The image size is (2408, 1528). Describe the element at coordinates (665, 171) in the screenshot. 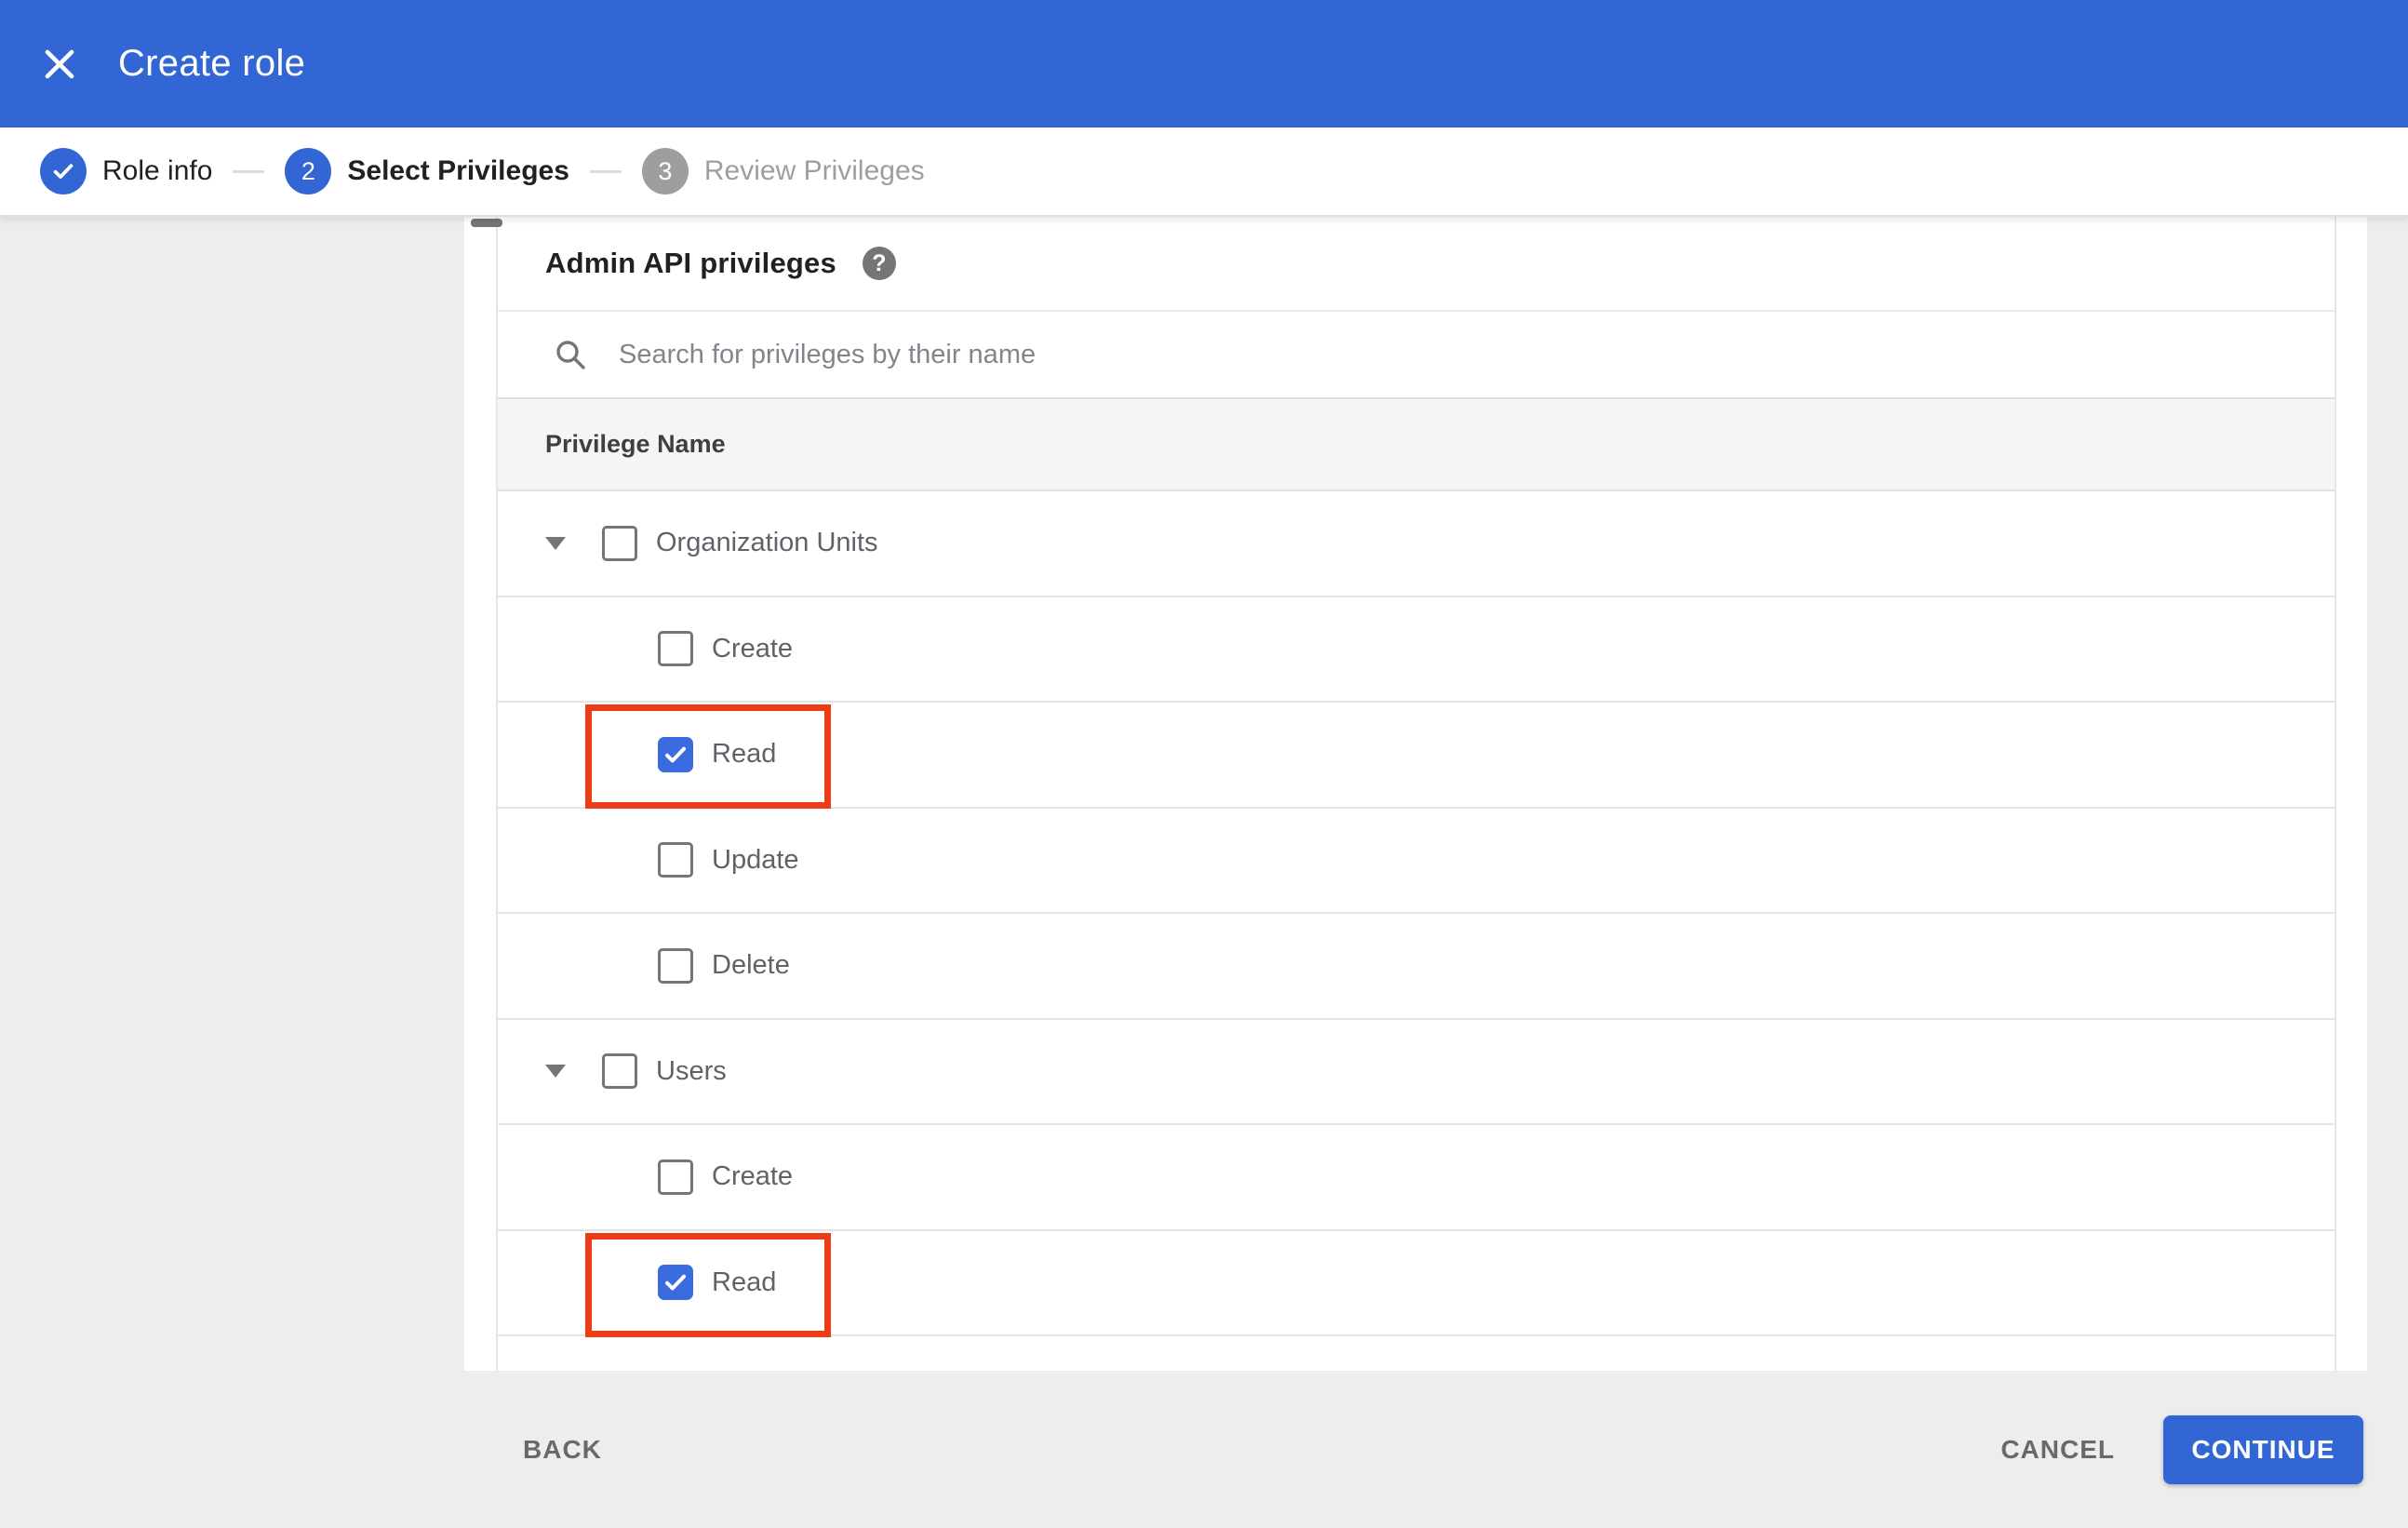

I see `step-number: 3` at that location.